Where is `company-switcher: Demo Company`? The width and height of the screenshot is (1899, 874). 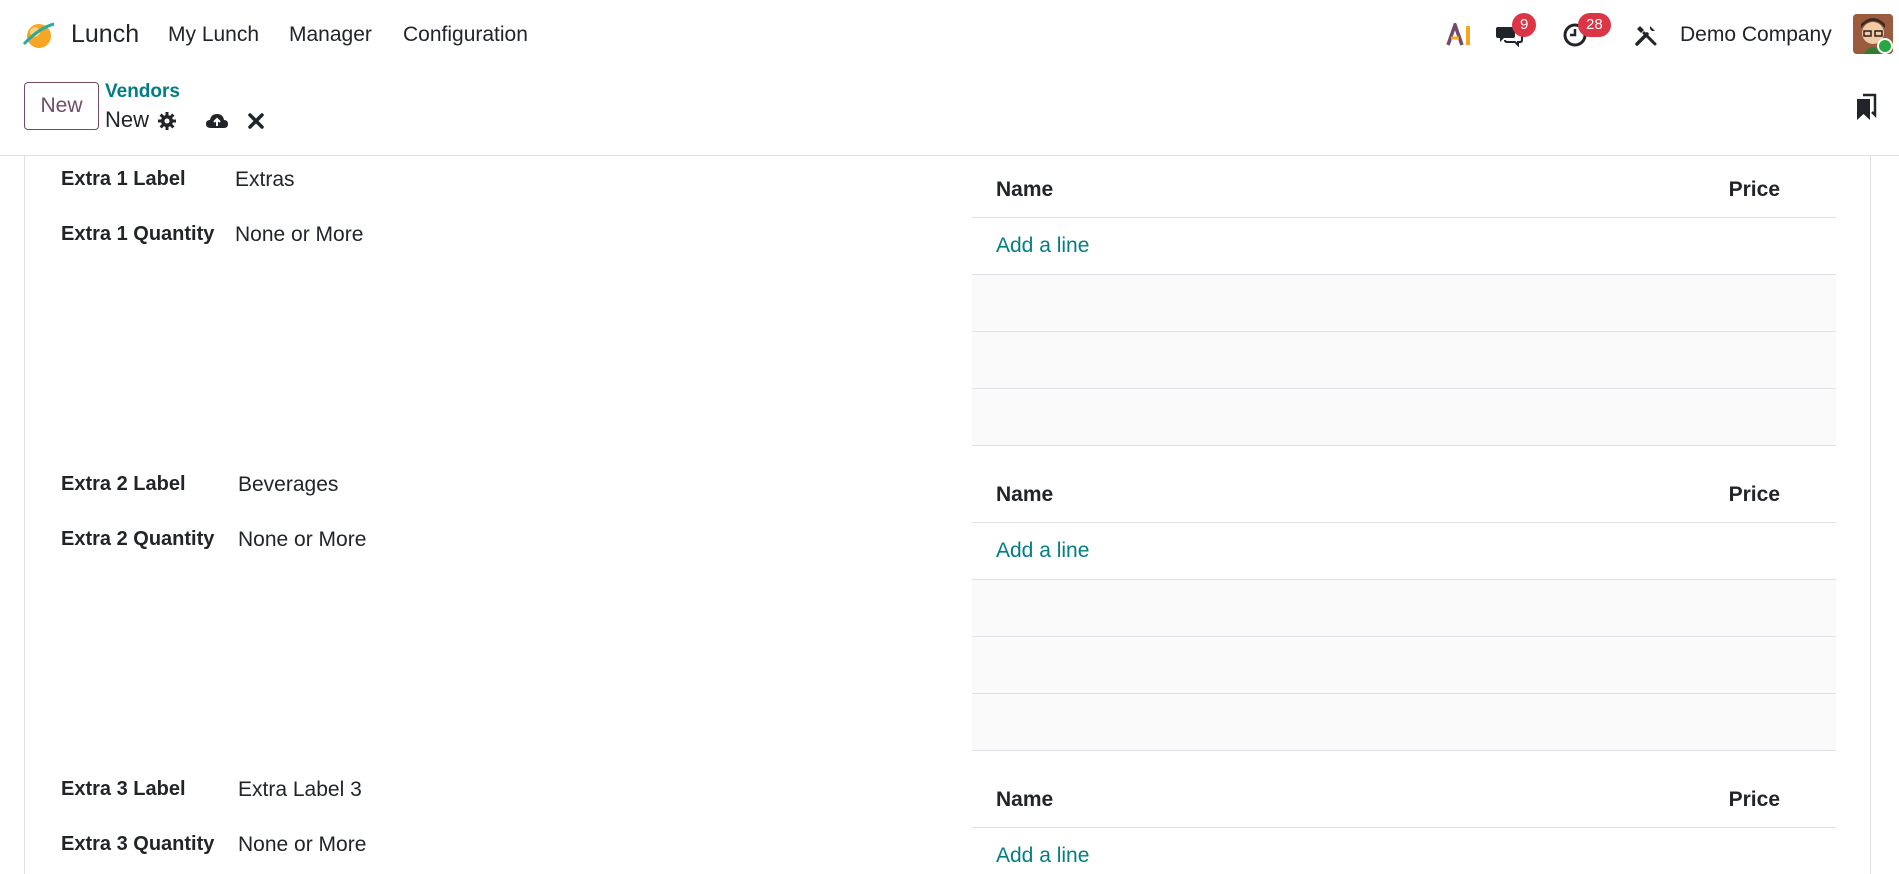 company-switcher: Demo Company is located at coordinates (1756, 35).